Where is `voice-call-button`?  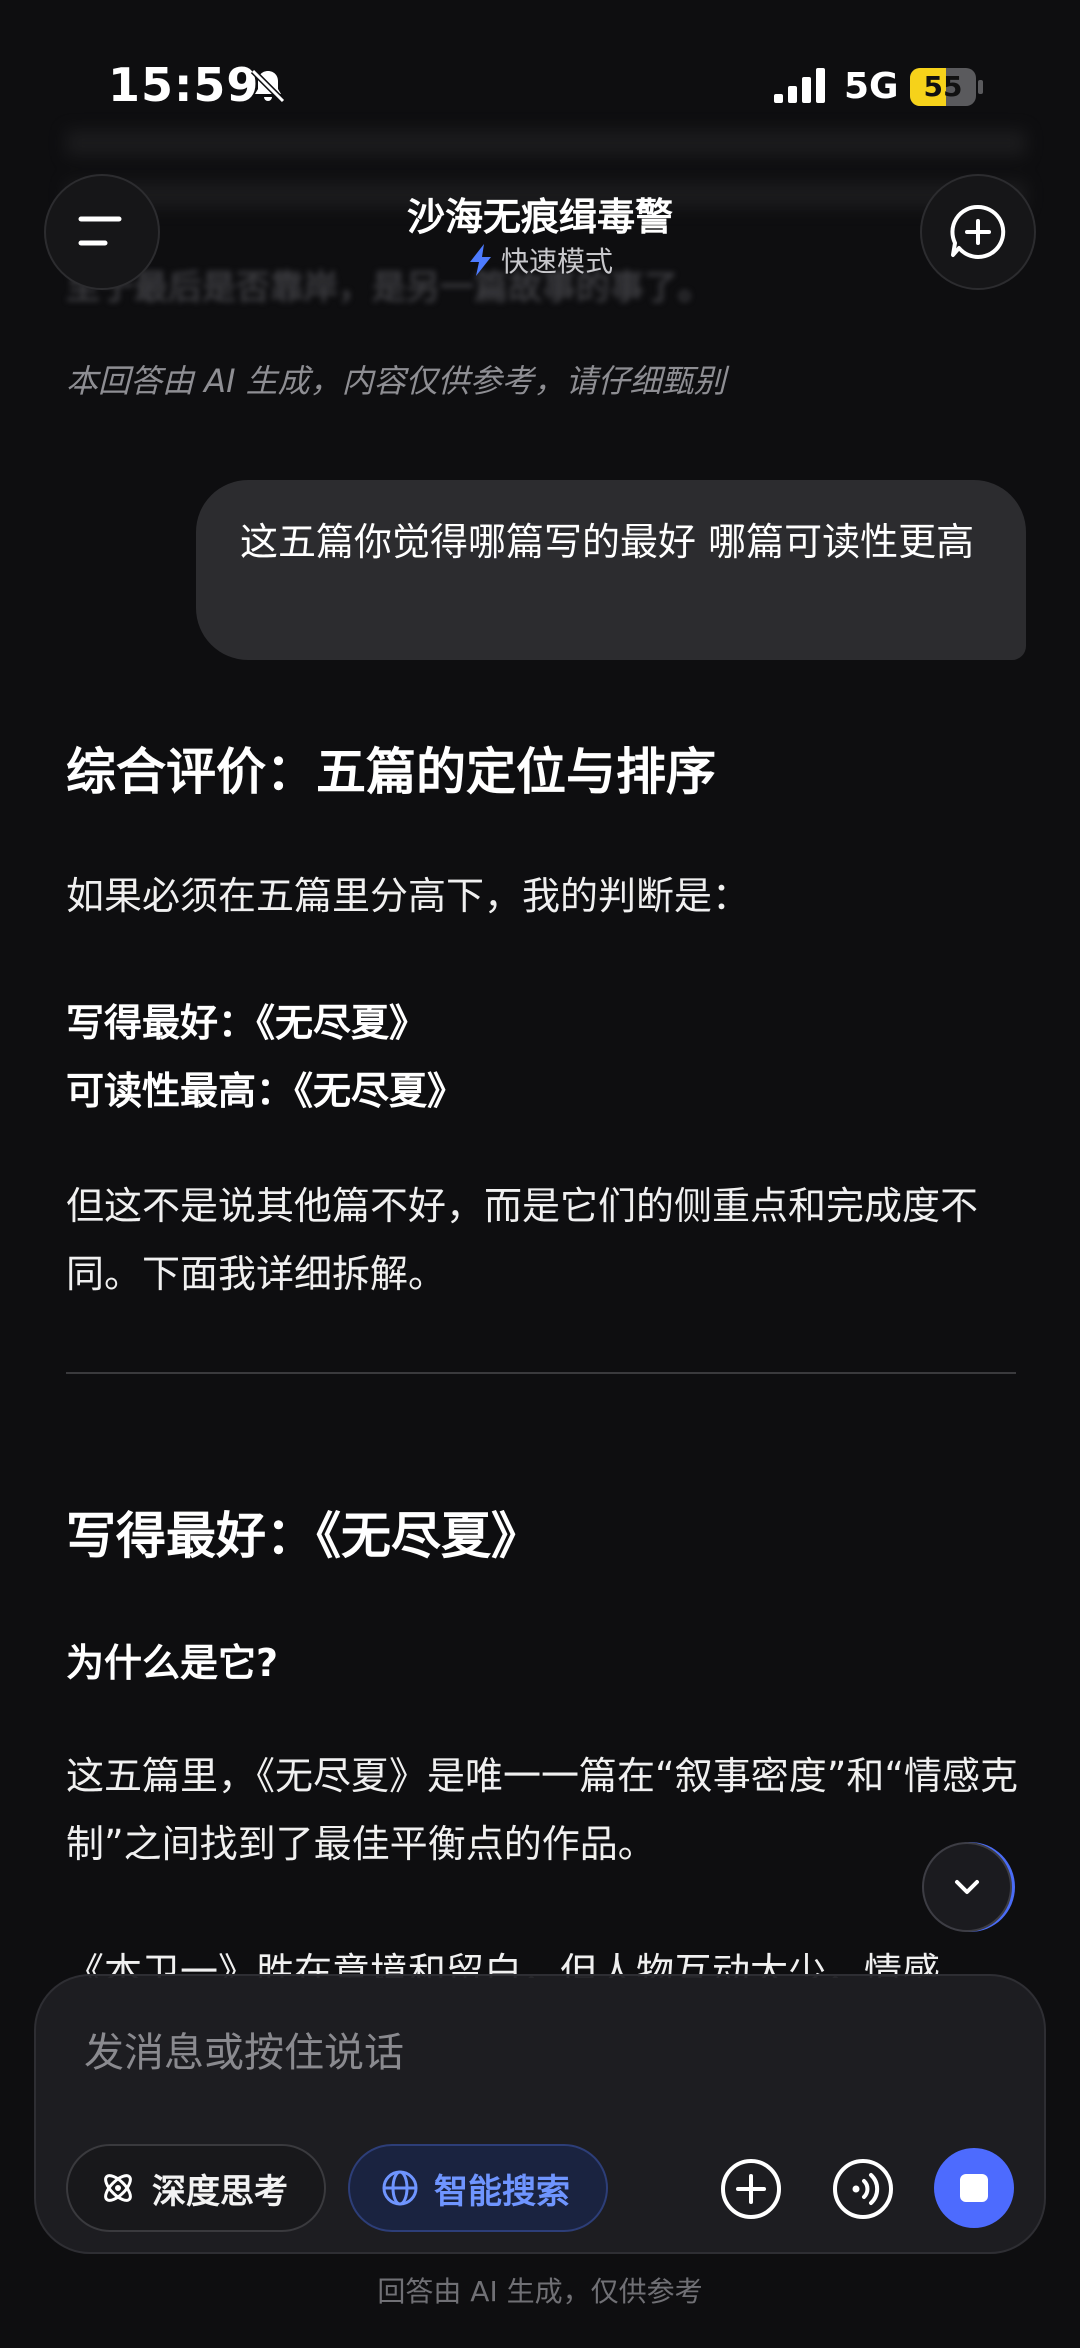 voice-call-button is located at coordinates (863, 2189).